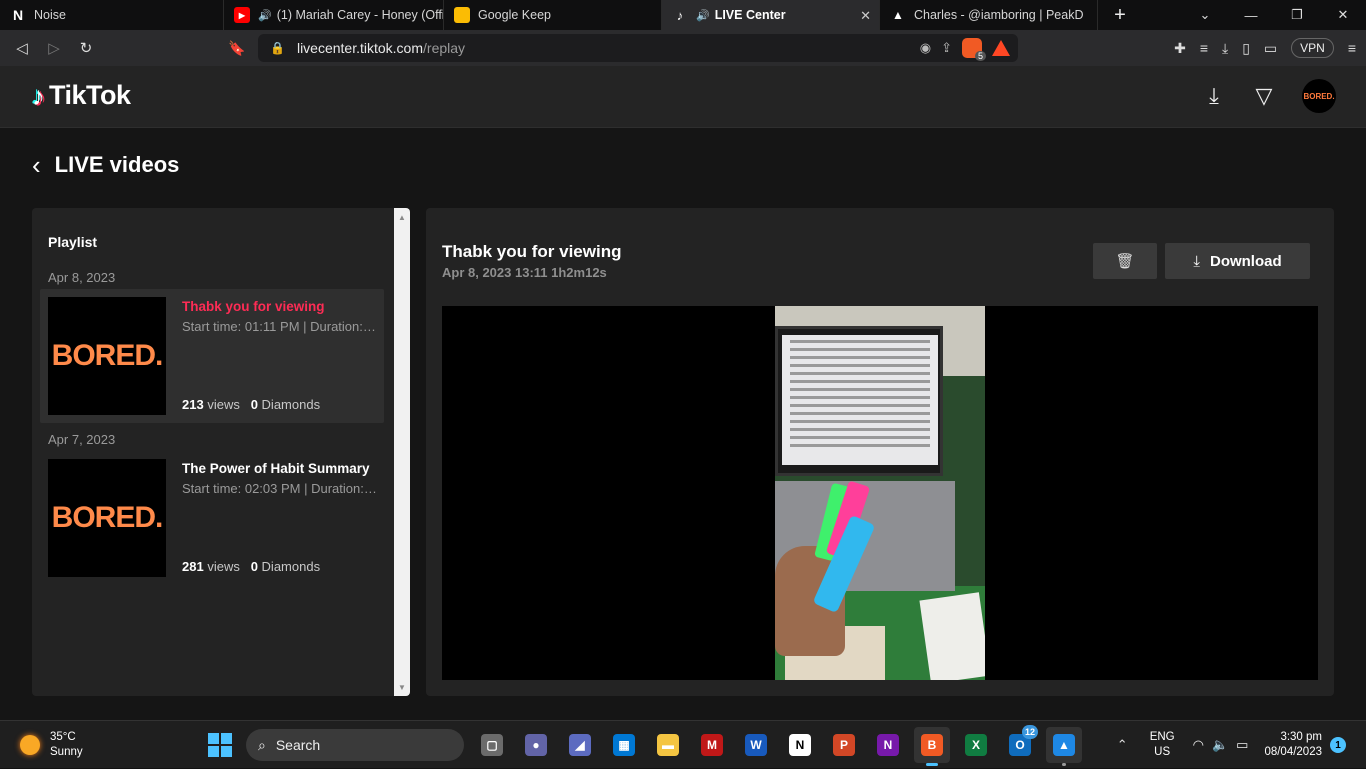  Describe the element at coordinates (86, 48) in the screenshot. I see `reload-icon: ↻` at that location.